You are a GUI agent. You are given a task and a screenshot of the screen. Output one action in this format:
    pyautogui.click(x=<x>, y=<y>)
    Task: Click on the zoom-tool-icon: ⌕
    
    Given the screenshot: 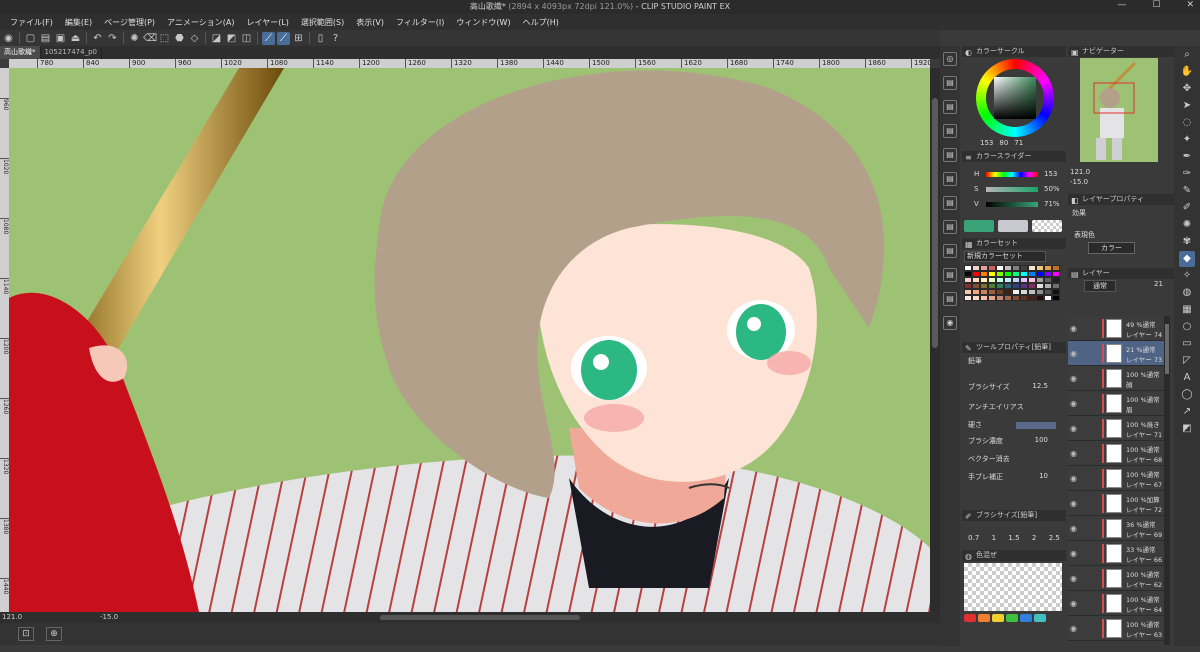 What is the action you would take?
    pyautogui.click(x=1187, y=55)
    